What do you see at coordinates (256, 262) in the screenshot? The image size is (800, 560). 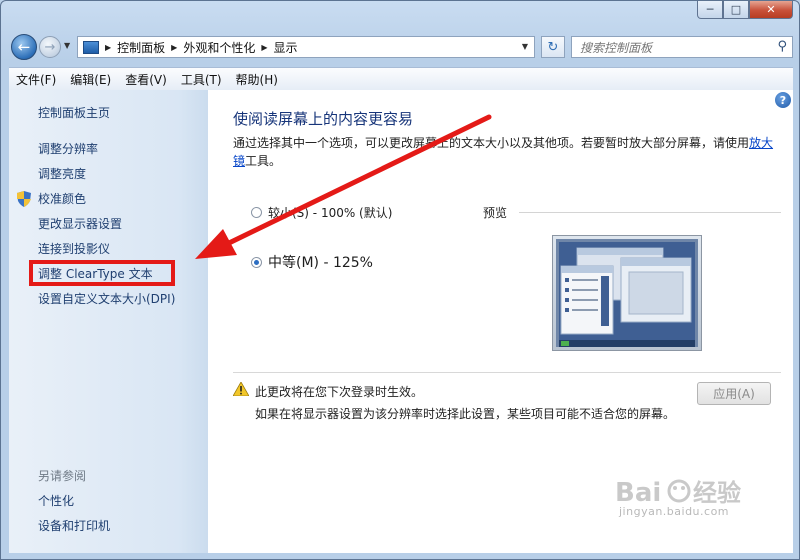 I see `radio-medium` at bounding box center [256, 262].